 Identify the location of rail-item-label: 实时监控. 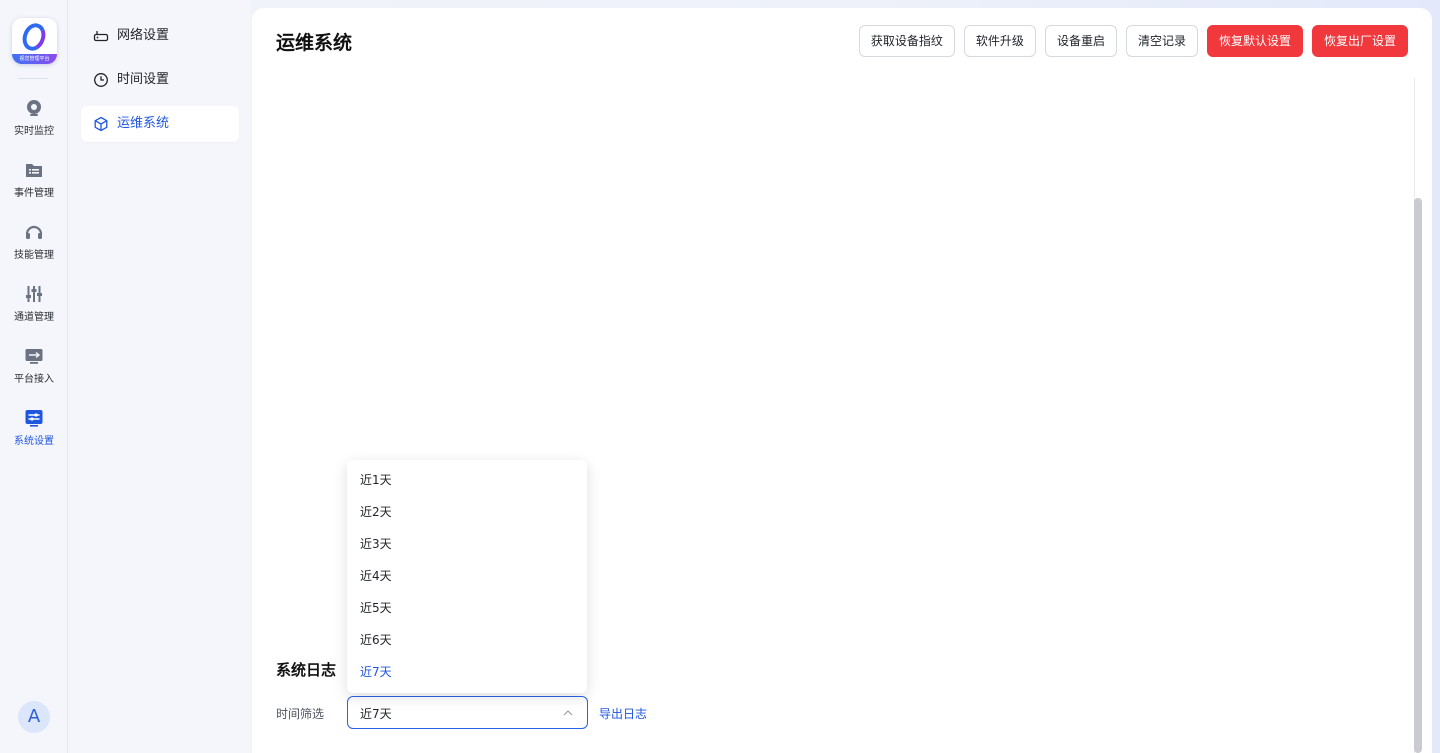
(34, 131).